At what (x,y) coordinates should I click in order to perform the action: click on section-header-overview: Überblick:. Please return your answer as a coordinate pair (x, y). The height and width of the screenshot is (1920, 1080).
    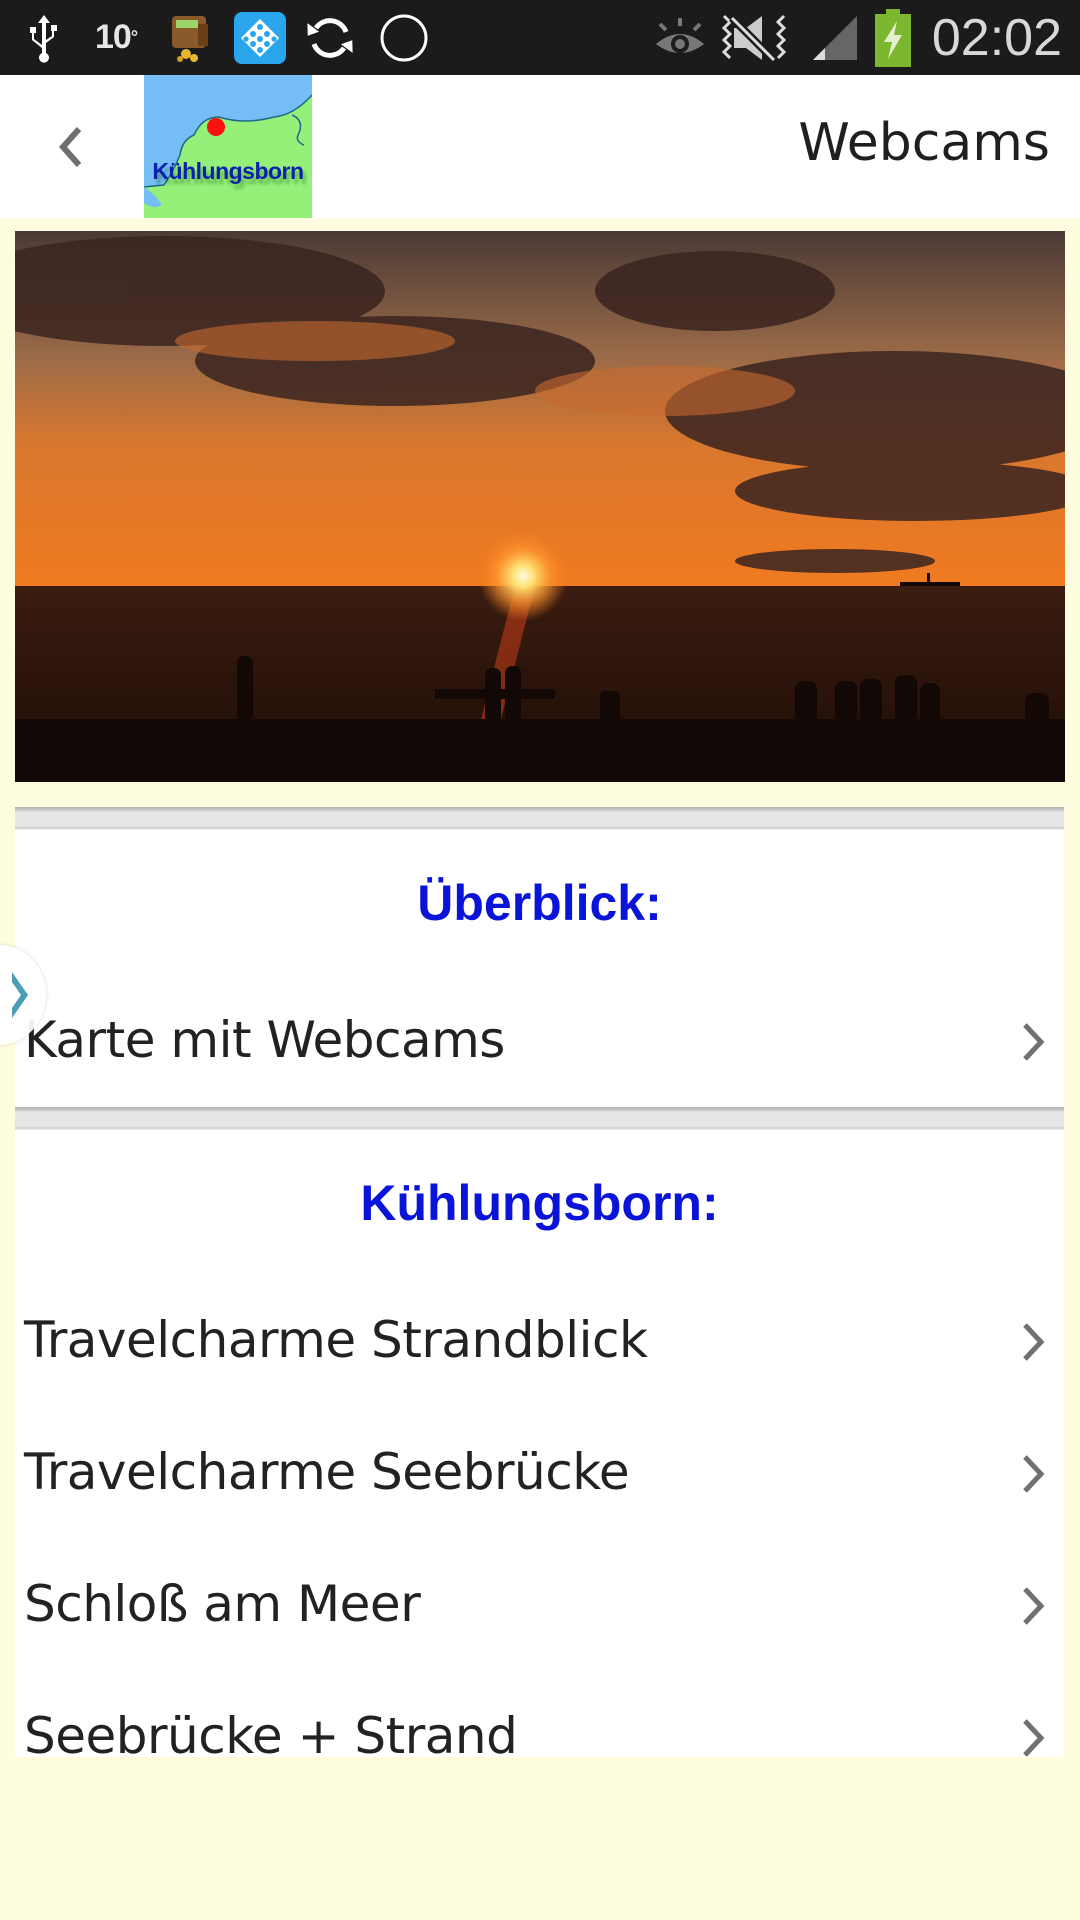
    Looking at the image, I should click on (539, 903).